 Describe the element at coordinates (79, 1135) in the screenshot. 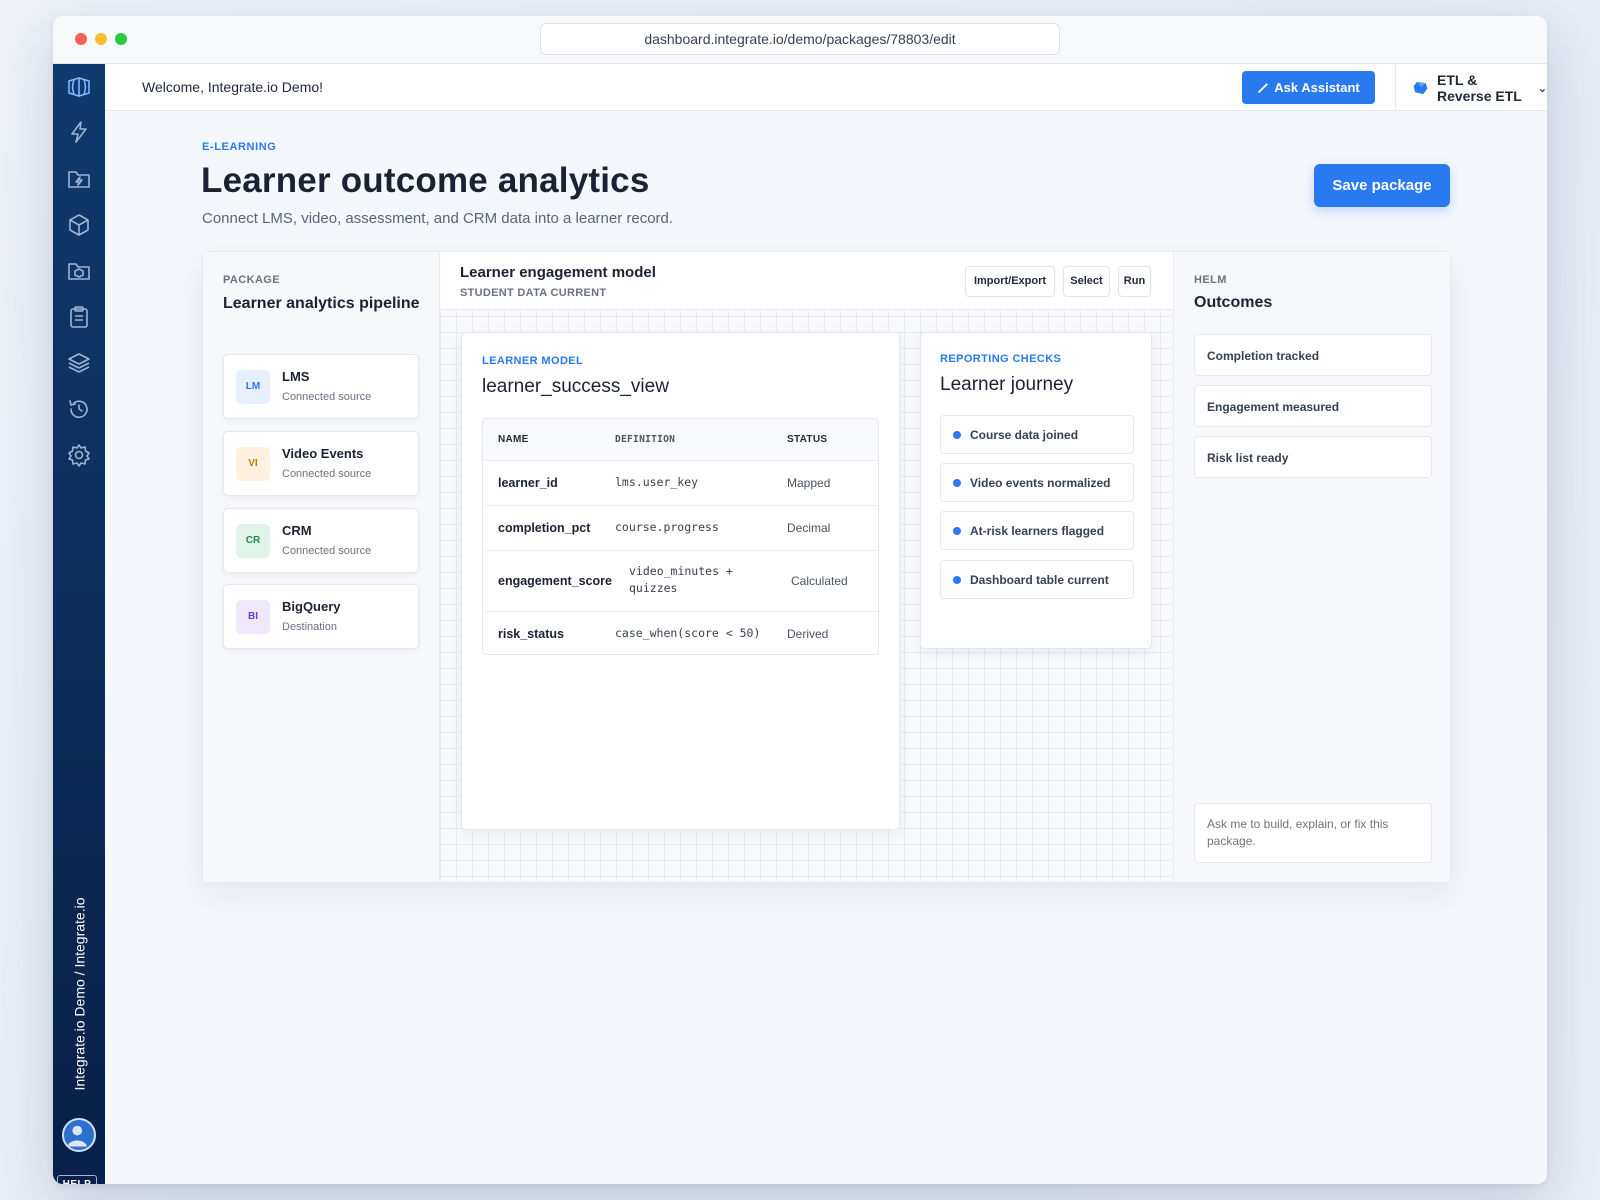

I see `avatar` at that location.